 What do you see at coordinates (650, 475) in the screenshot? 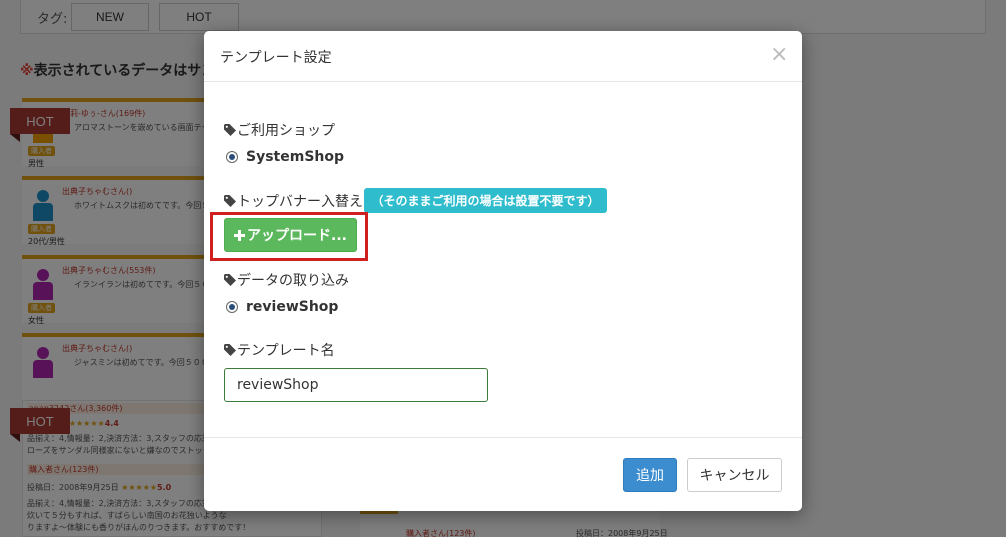
I see `add-button: 追加` at bounding box center [650, 475].